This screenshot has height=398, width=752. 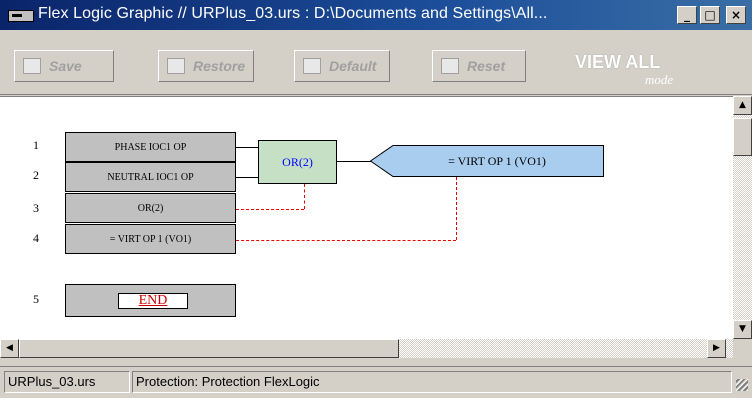 I want to click on status-file: URPlus_03.urs, so click(x=67, y=382).